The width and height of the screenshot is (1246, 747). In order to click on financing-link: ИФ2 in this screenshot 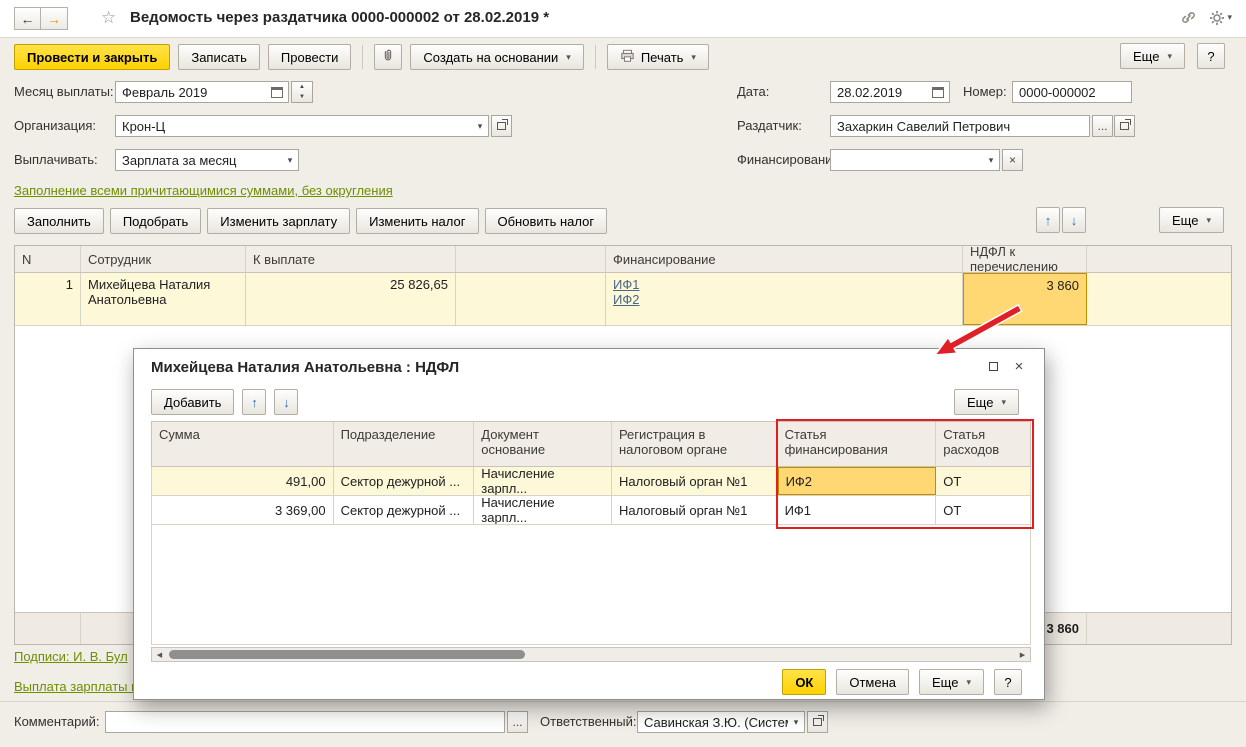, I will do `click(626, 299)`.